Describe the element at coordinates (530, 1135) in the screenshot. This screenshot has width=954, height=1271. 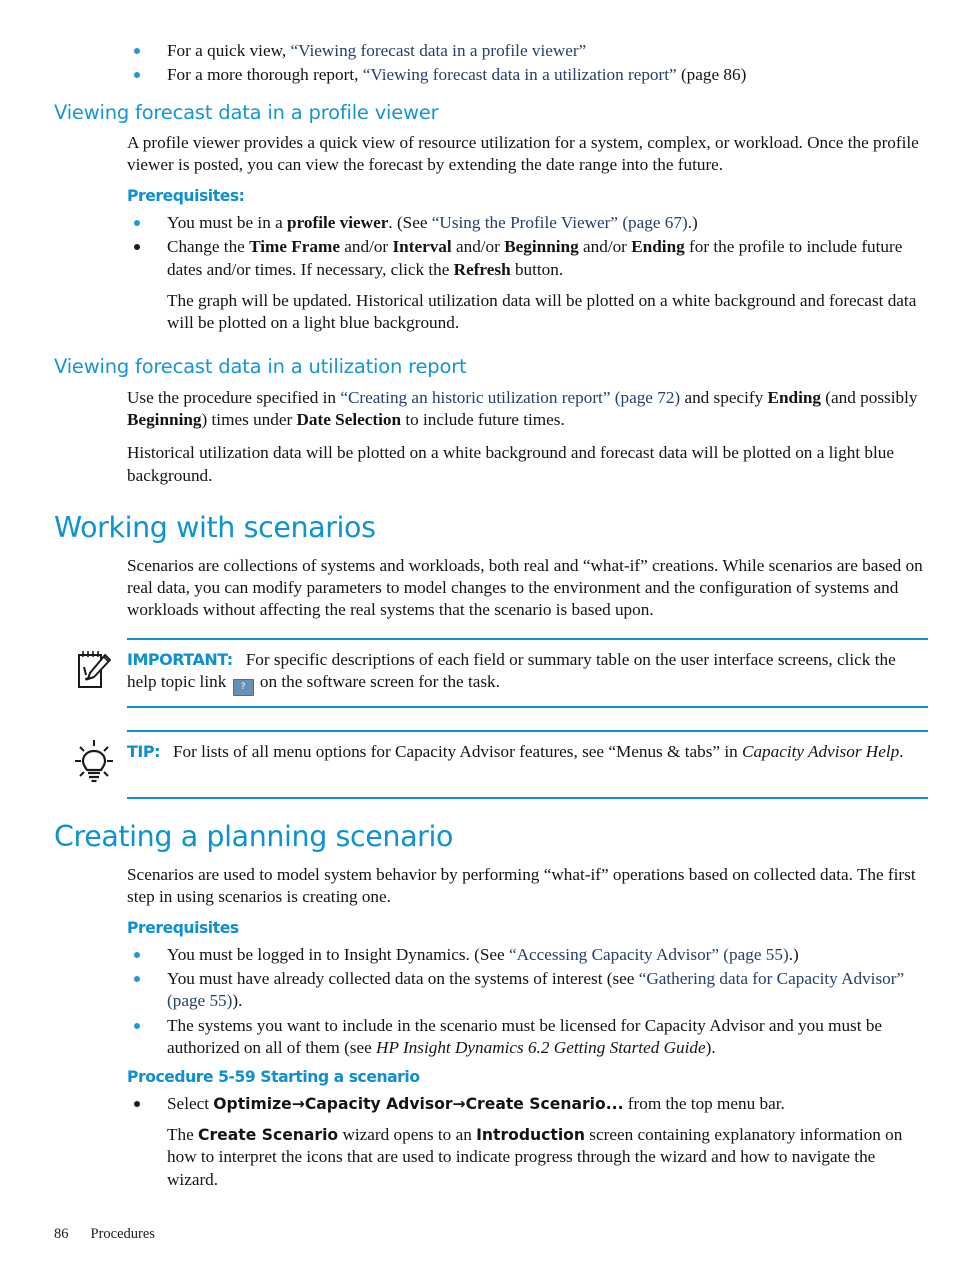
I see `term-introduction: Introduction` at that location.